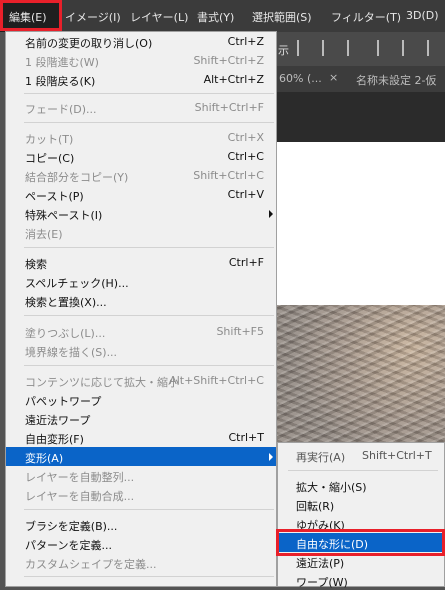 This screenshot has width=445, height=590. Describe the element at coordinates (215, 17) in the screenshot. I see `menu-type: 書式(Y)` at that location.